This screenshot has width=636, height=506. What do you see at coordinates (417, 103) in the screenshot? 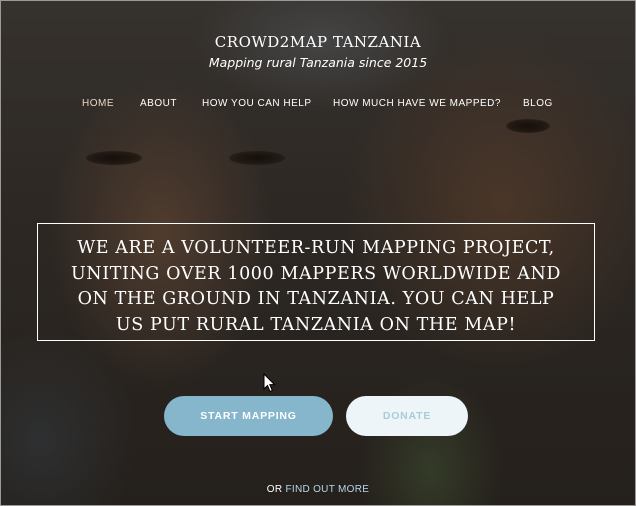
I see `nav-item-how-much-mapped: HOW MUCH HAVE WE MAPPED?` at bounding box center [417, 103].